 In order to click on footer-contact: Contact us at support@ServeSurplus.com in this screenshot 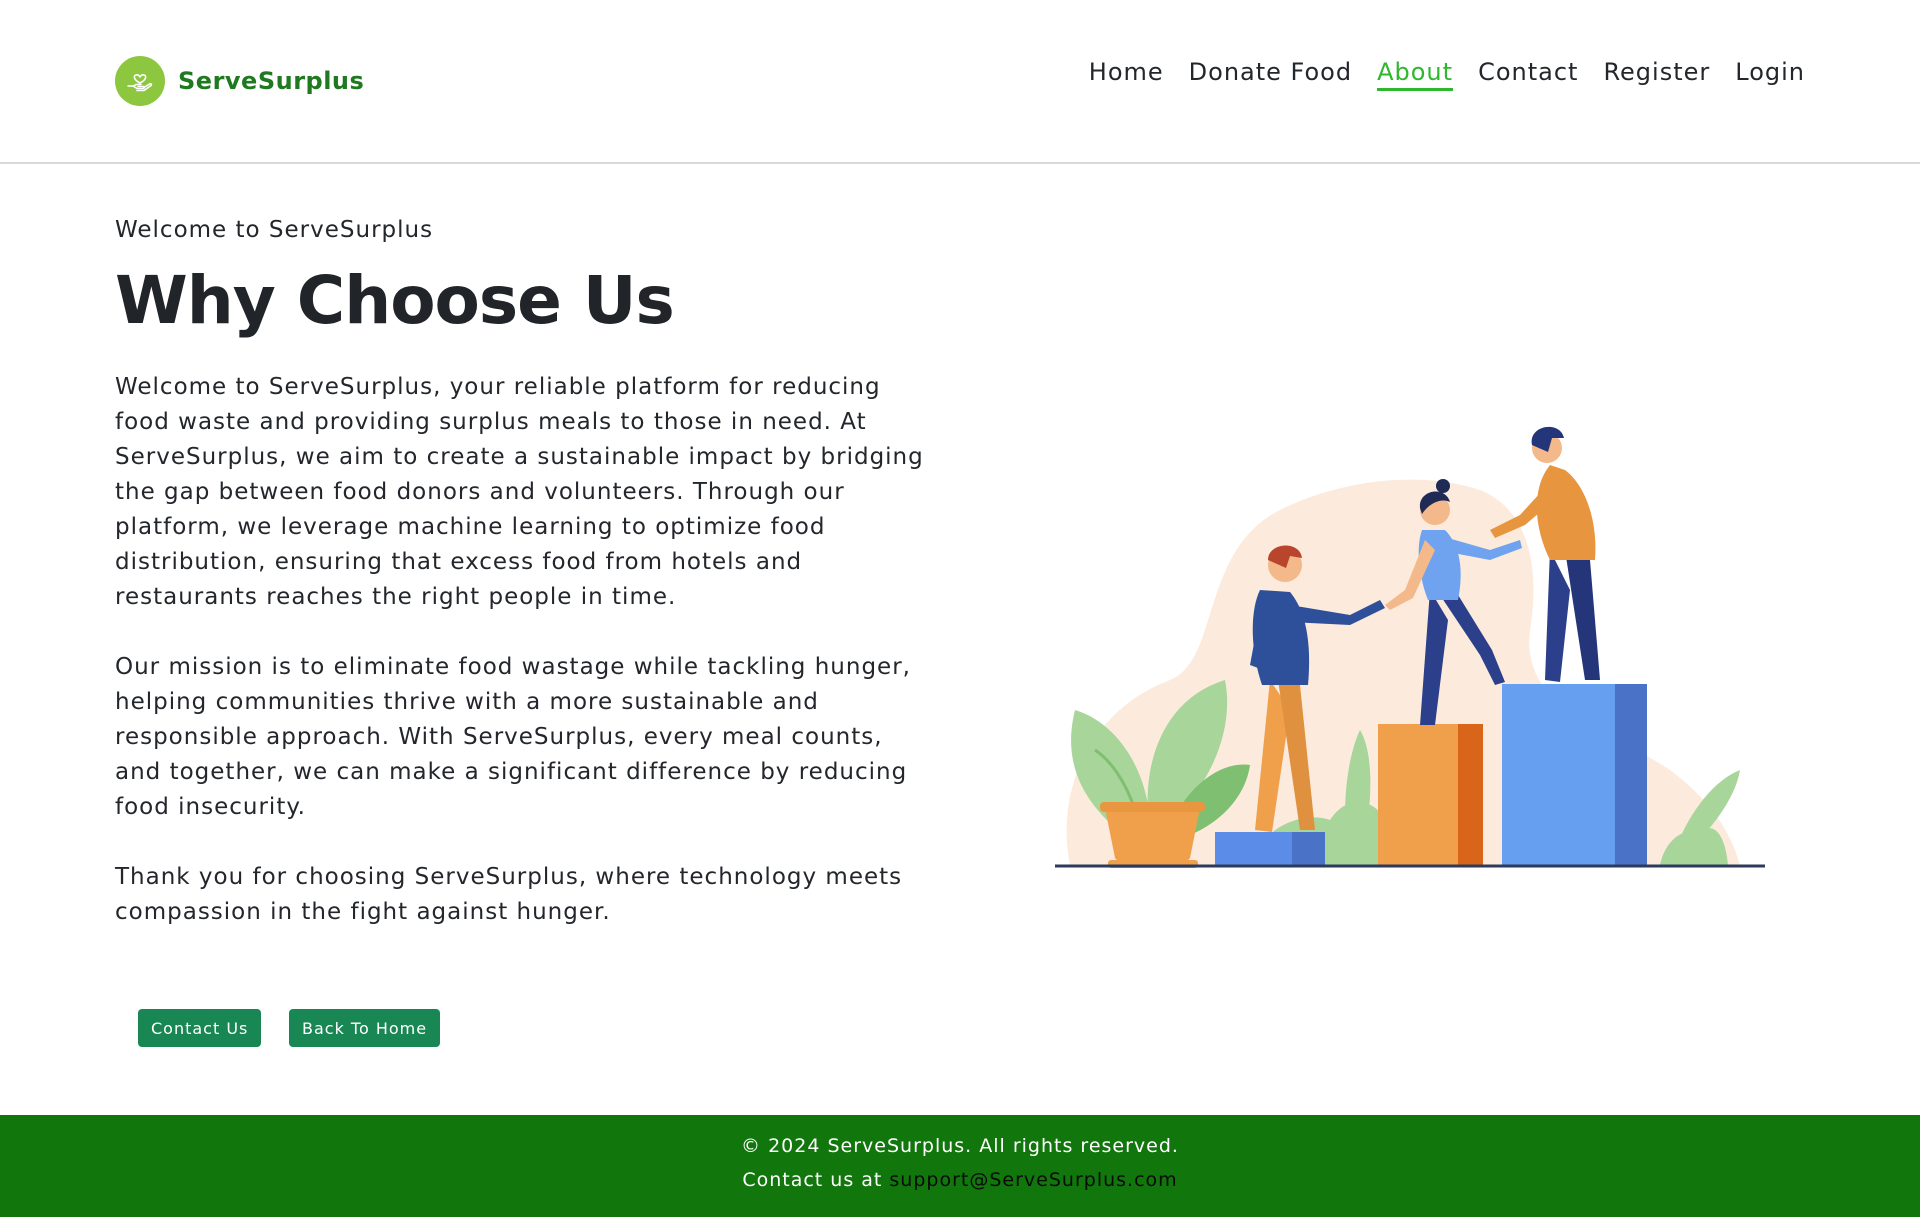, I will do `click(960, 1180)`.